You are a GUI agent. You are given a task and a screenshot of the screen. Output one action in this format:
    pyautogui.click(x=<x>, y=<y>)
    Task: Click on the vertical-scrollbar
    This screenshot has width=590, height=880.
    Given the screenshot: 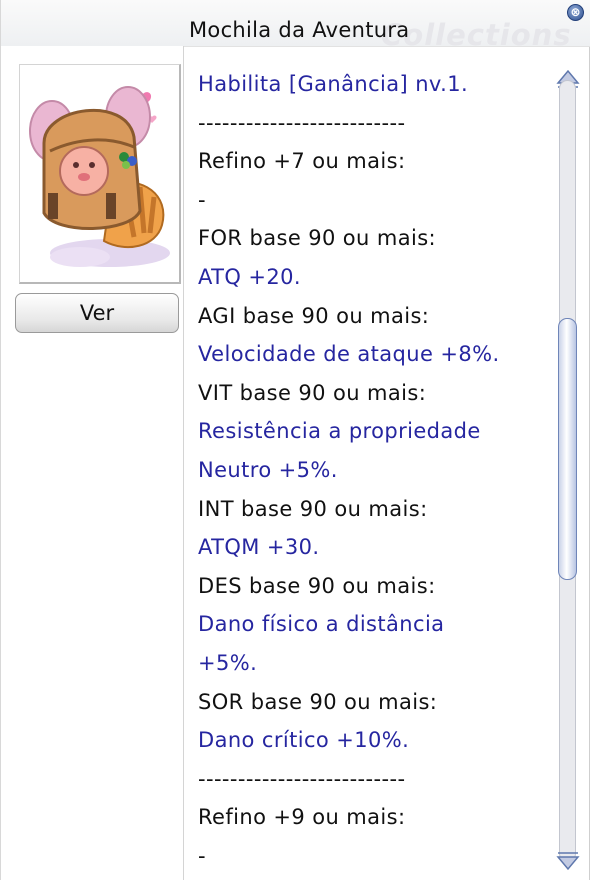 What is the action you would take?
    pyautogui.click(x=568, y=471)
    